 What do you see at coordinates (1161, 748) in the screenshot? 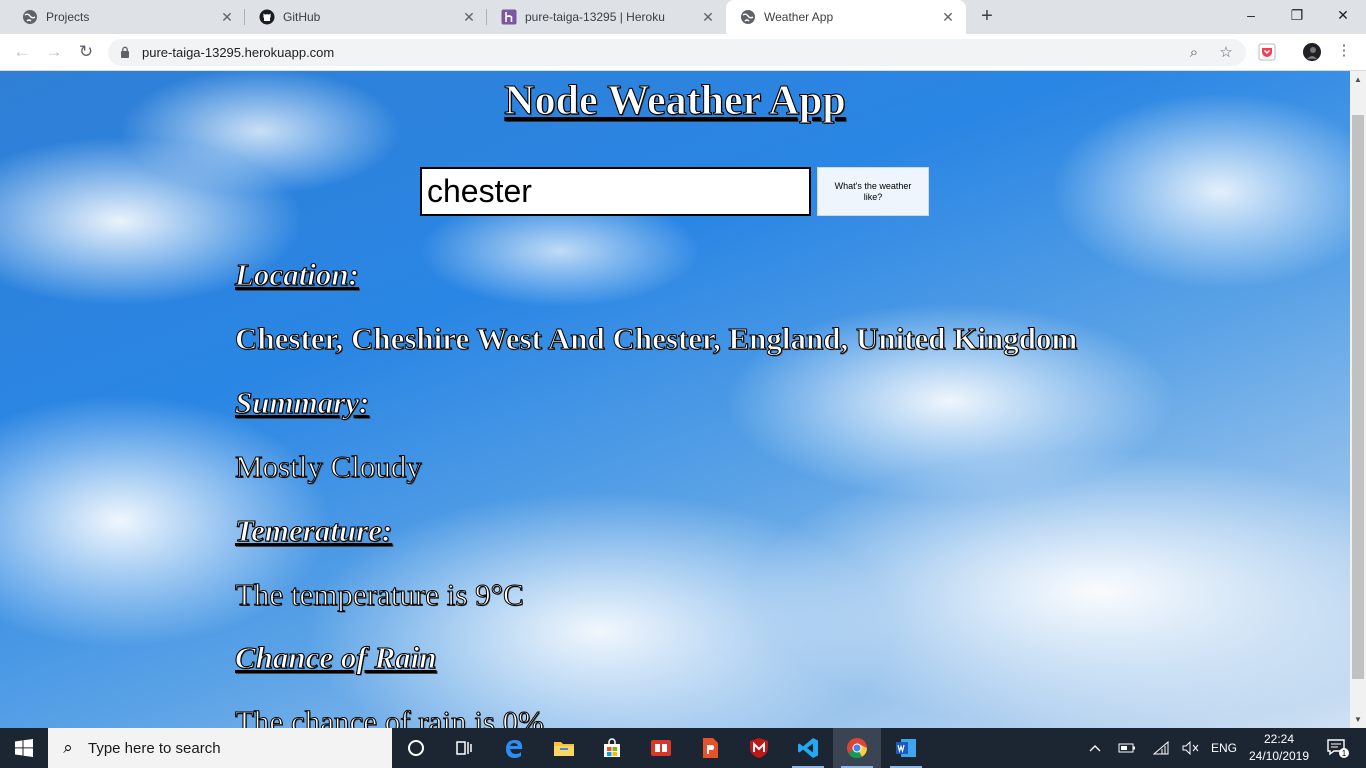
I see `wifi-icon` at bounding box center [1161, 748].